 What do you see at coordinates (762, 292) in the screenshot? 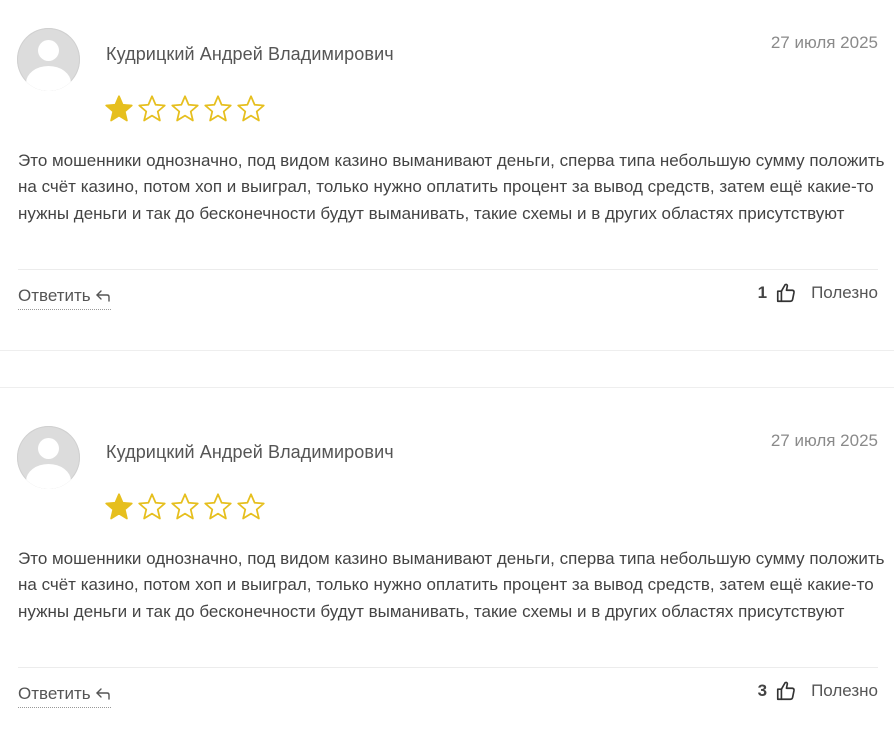
I see `helpful-count: 1` at bounding box center [762, 292].